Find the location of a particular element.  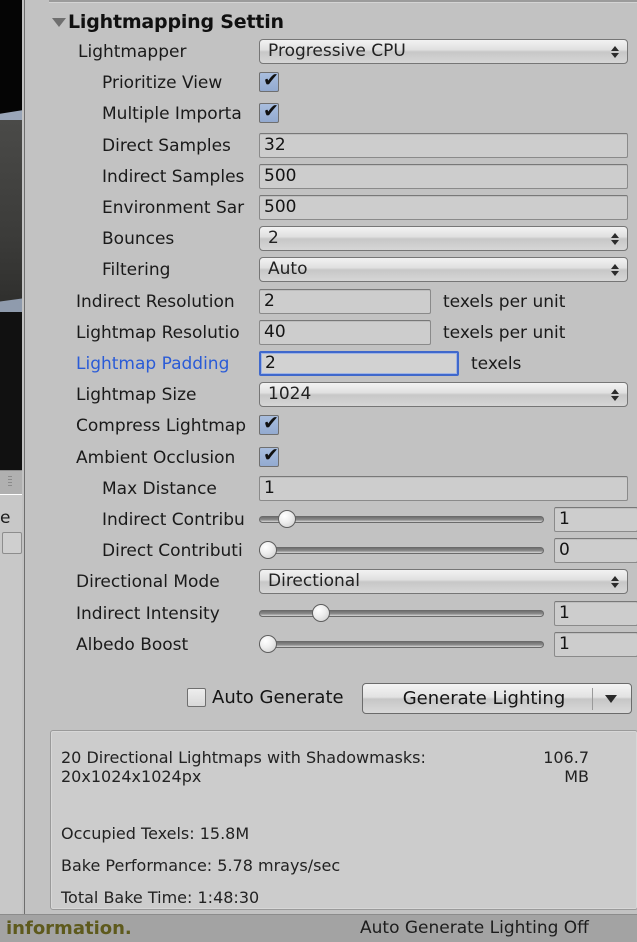

label-bounces: Bounces is located at coordinates (138, 239).